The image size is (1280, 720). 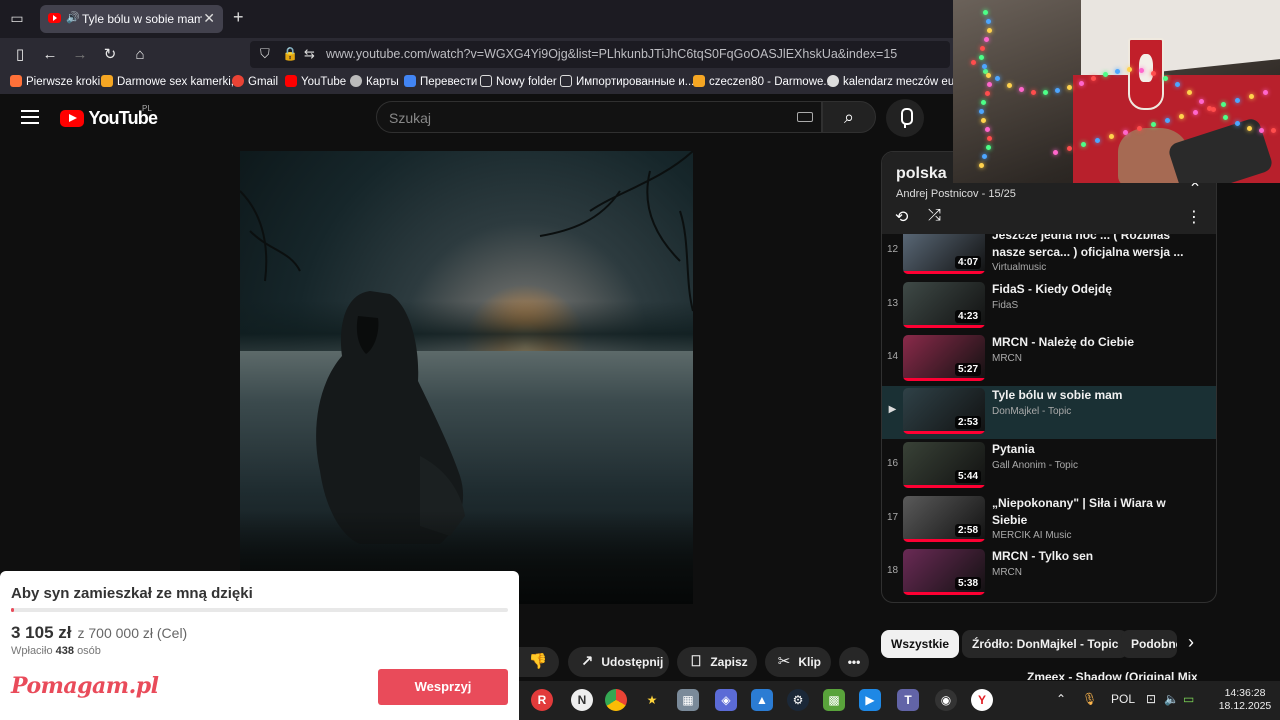 I want to click on browser-tab-active: 🔊 Tyle bólu w sobie mam - YouTube ✕, so click(x=131, y=19).